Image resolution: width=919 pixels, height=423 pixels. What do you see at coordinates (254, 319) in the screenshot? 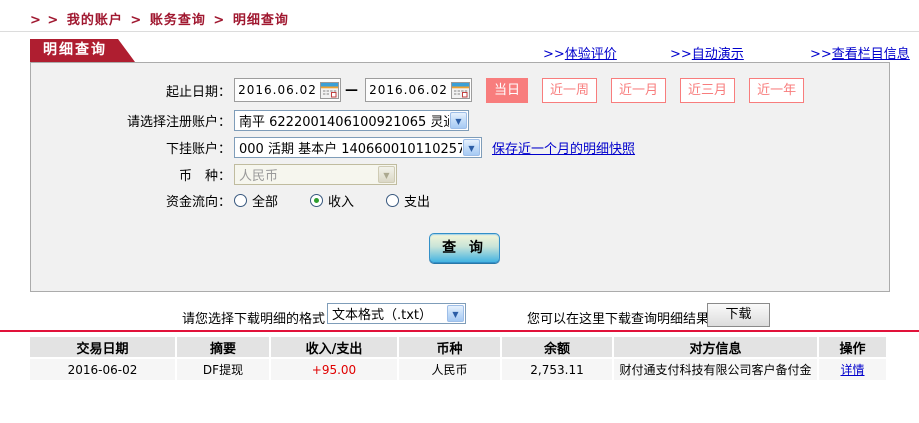
I see `download-format-label: 请您选择下载明细的格式` at bounding box center [254, 319].